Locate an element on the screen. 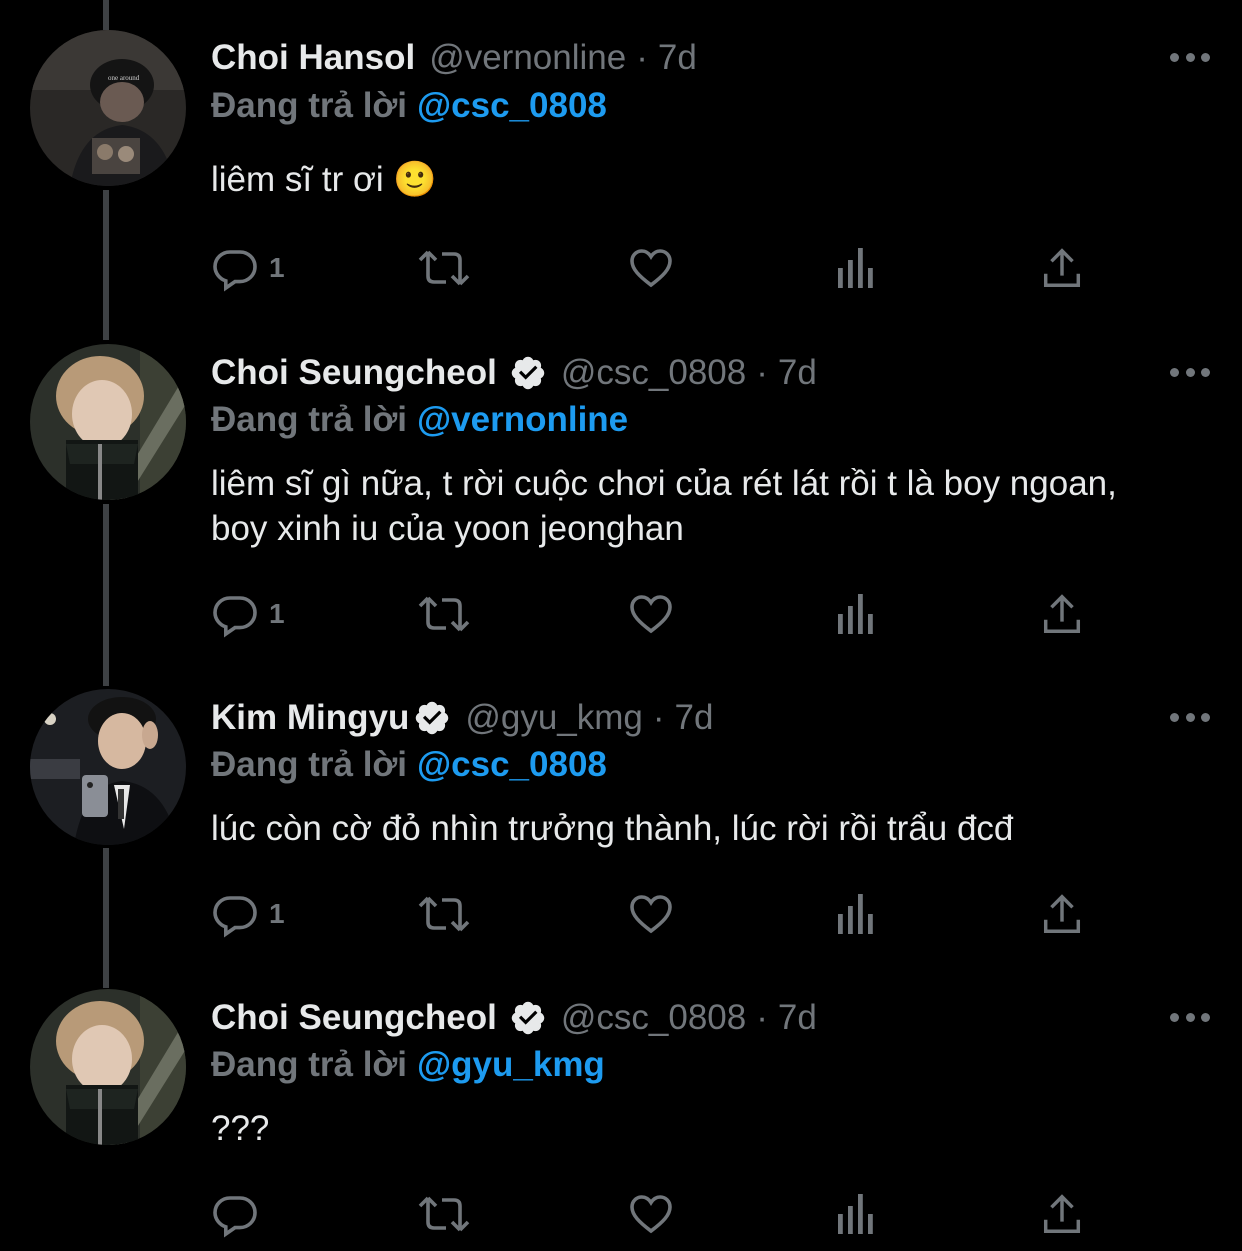 This screenshot has height=1251, width=1242. reply-button is located at coordinates (235, 1214).